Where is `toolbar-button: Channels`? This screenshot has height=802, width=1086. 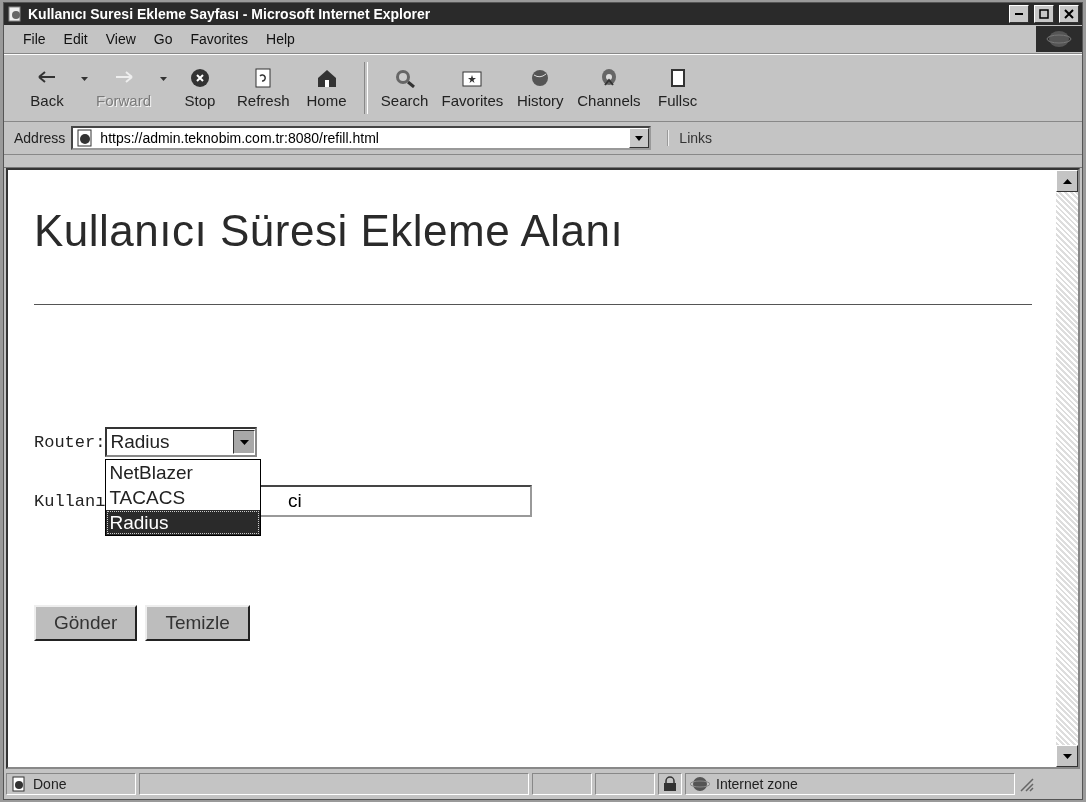
toolbar-button: Channels is located at coordinates (609, 88).